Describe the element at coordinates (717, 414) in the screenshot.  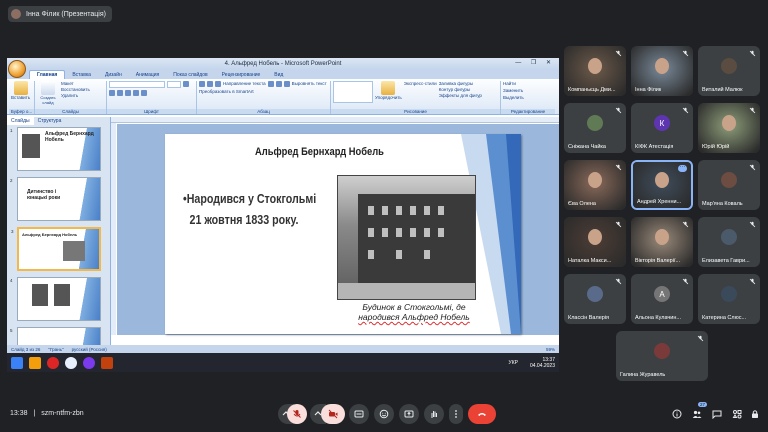
I see `chat-icon` at that location.